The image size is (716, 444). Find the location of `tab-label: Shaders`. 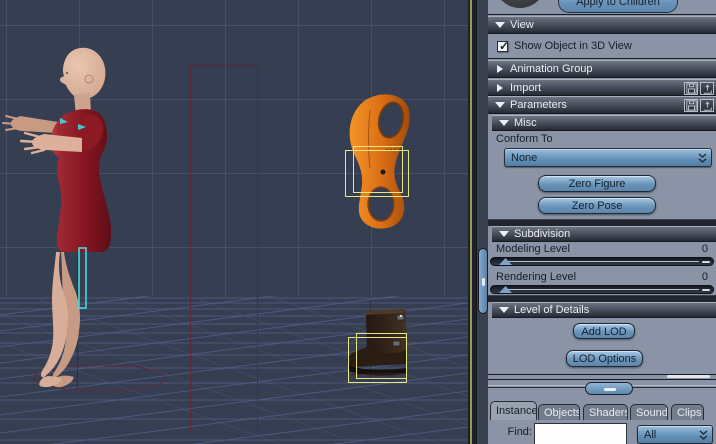

tab-label: Shaders is located at coordinates (608, 412).